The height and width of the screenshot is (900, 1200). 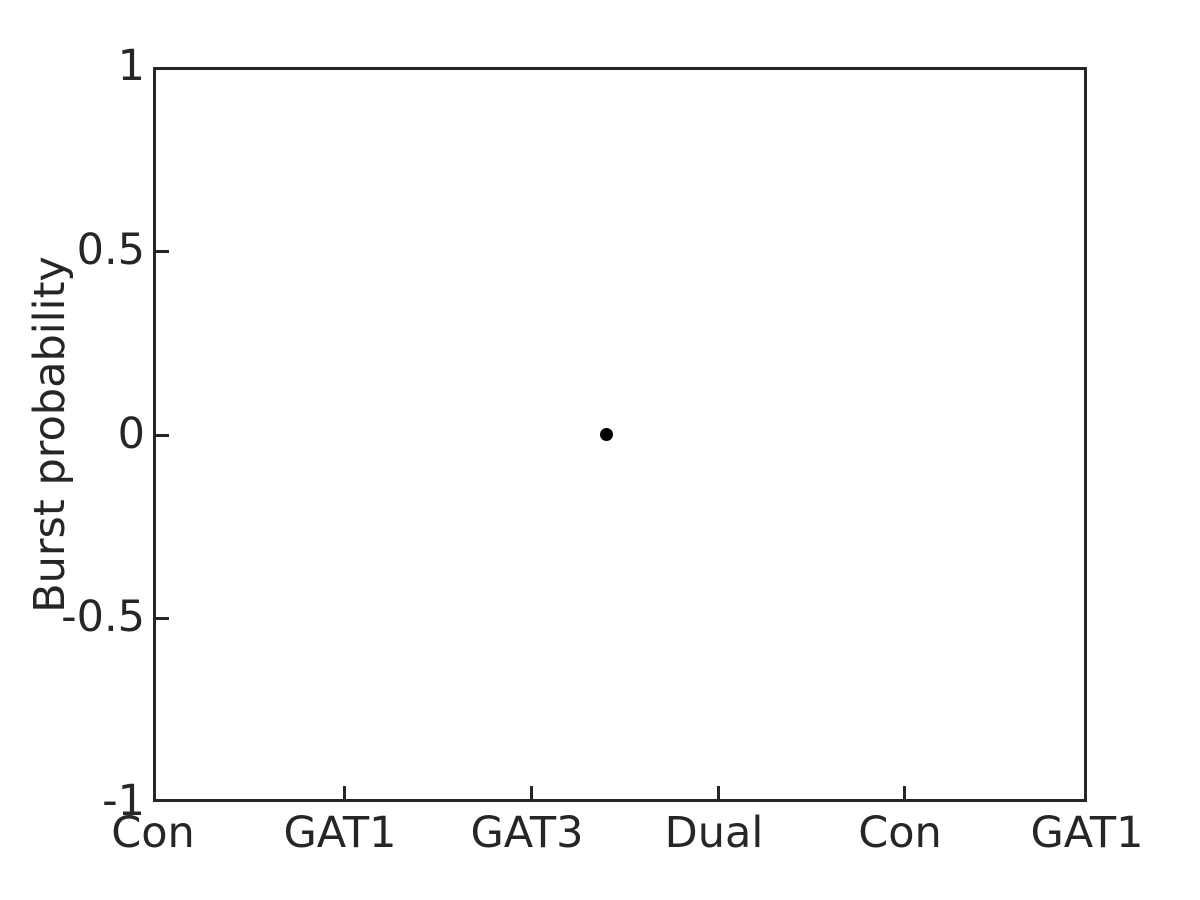 What do you see at coordinates (1087, 833) in the screenshot?
I see `x-tick-label-6: GAT1` at bounding box center [1087, 833].